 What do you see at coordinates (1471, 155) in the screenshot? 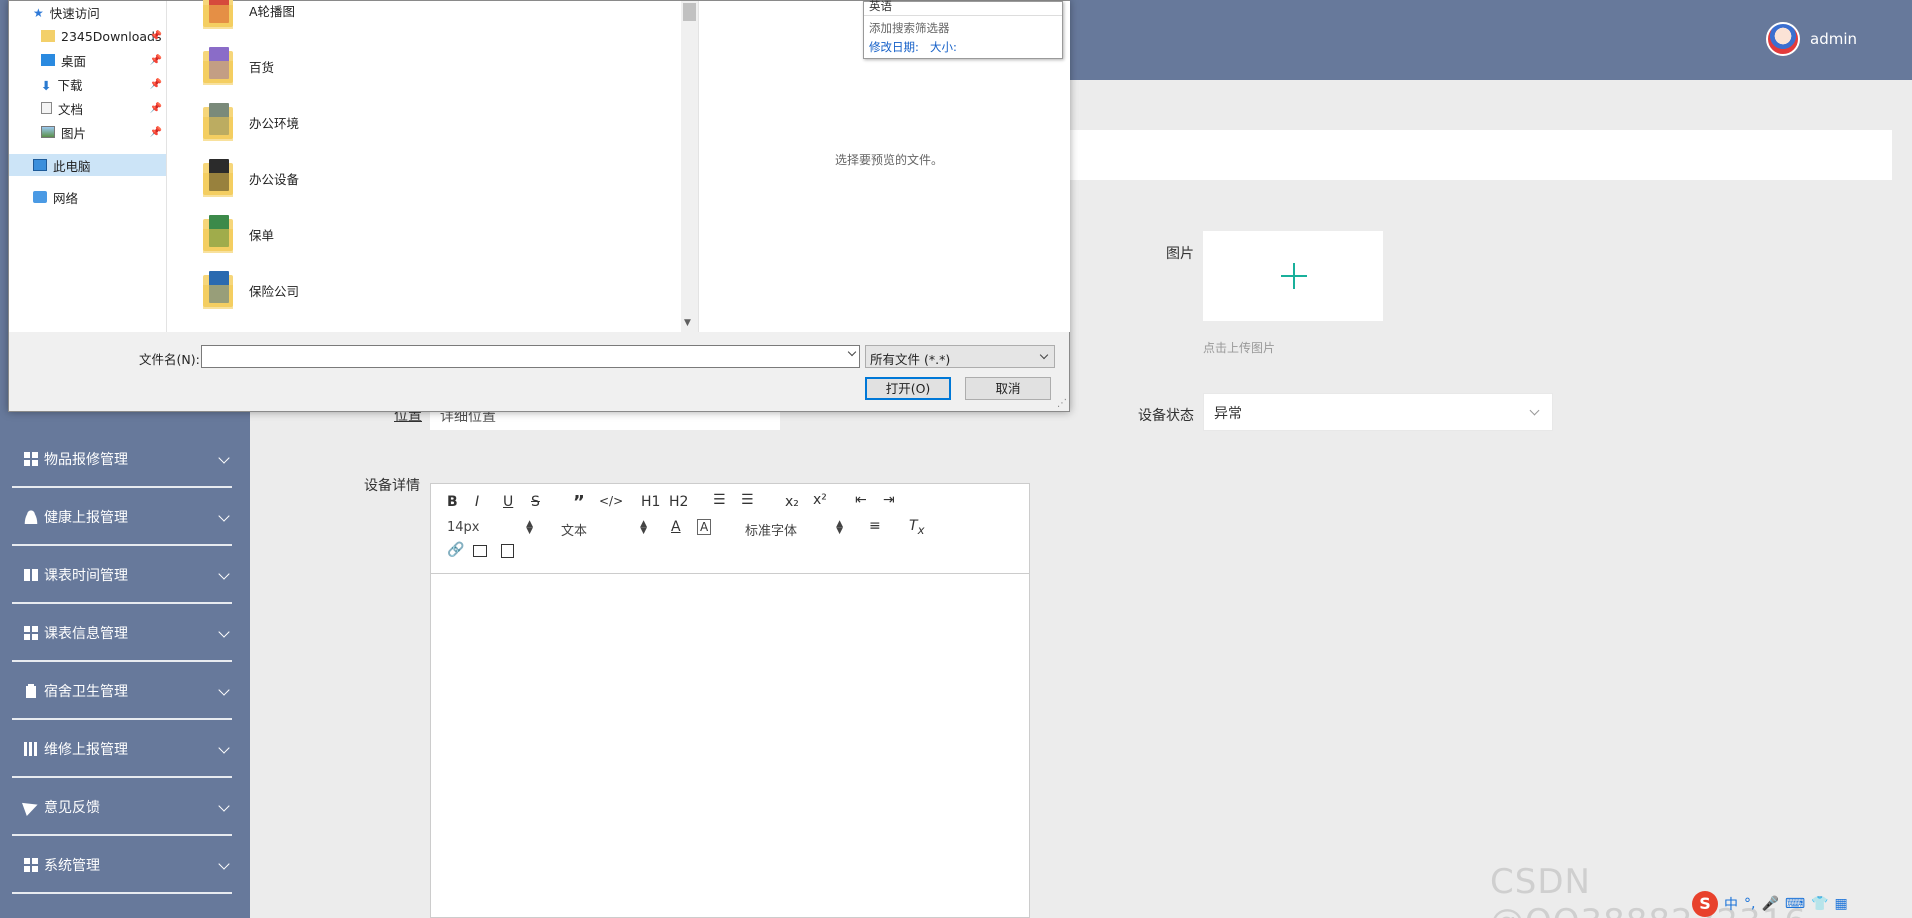
I see `search-panel` at bounding box center [1471, 155].